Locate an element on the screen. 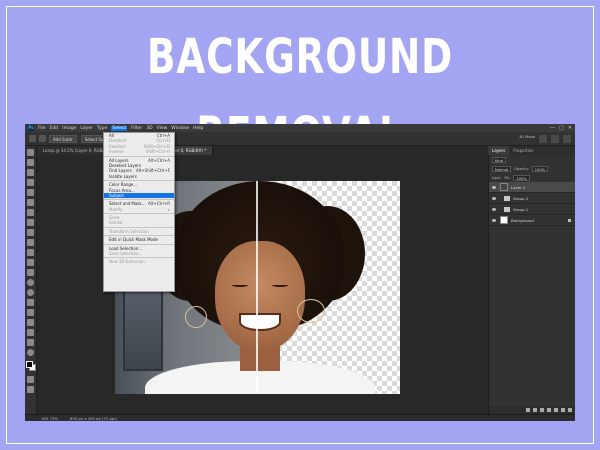 This screenshot has height=450, width=600. gradient-tool-icon is located at coordinates (30, 272).